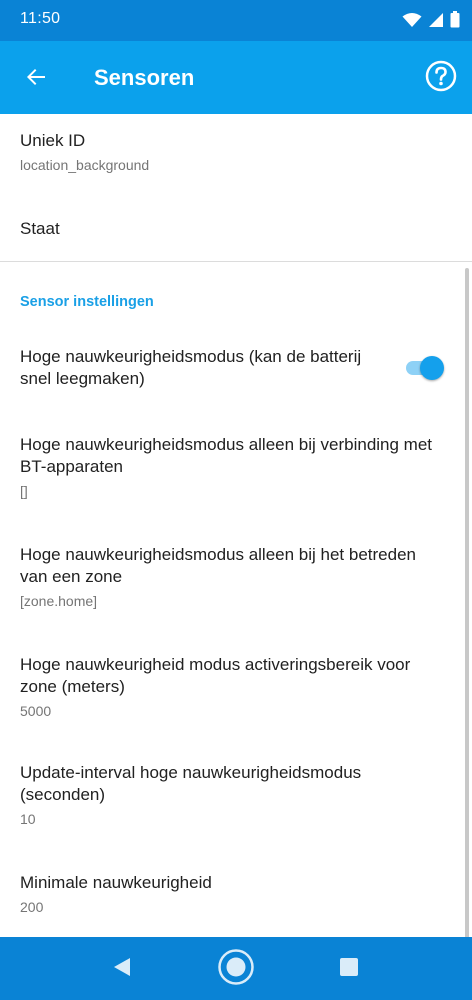 This screenshot has height=1000, width=472. I want to click on home-circle-icon, so click(236, 969).